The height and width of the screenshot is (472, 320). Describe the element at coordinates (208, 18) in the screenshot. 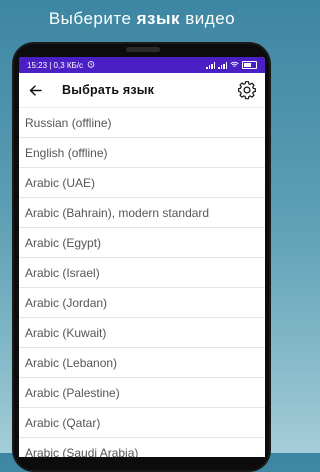

I see `promo-title-part2: видео` at that location.